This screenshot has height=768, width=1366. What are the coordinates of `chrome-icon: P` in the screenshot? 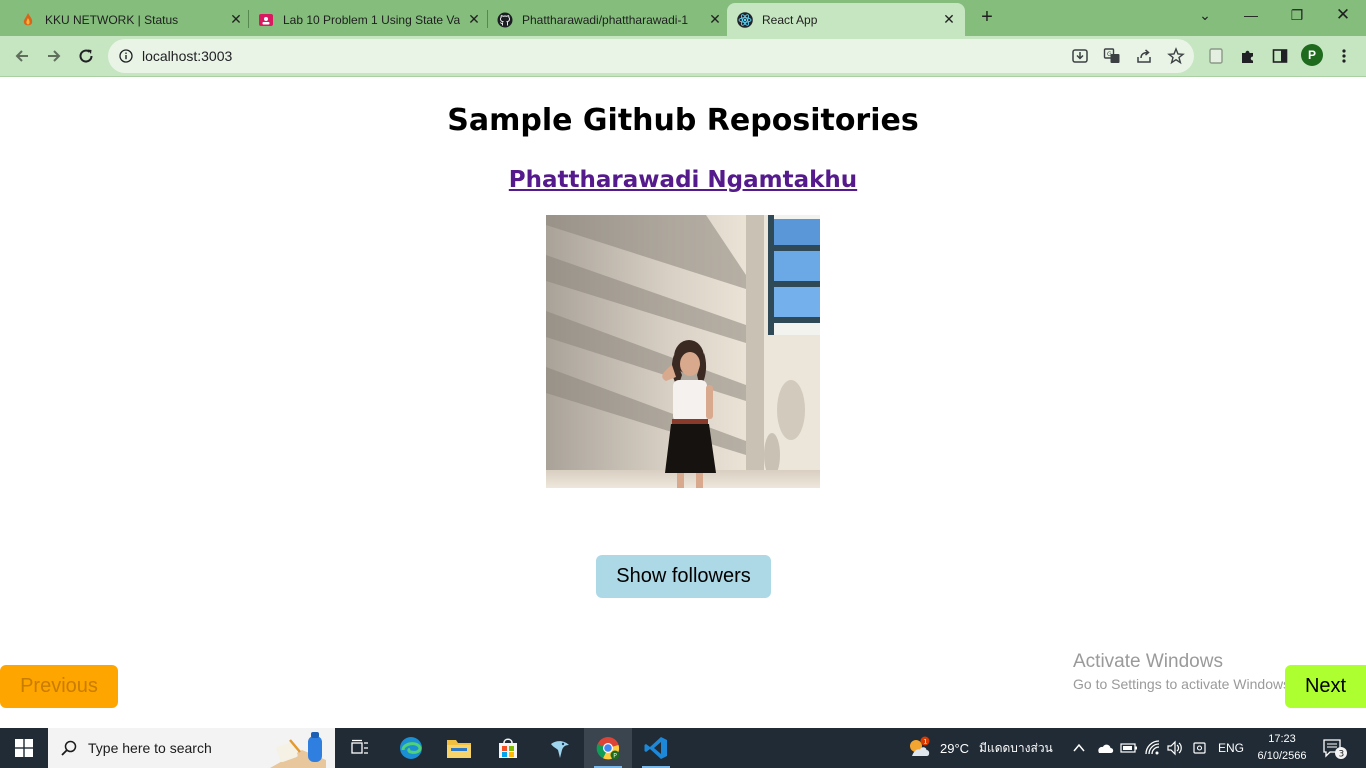 It's located at (608, 748).